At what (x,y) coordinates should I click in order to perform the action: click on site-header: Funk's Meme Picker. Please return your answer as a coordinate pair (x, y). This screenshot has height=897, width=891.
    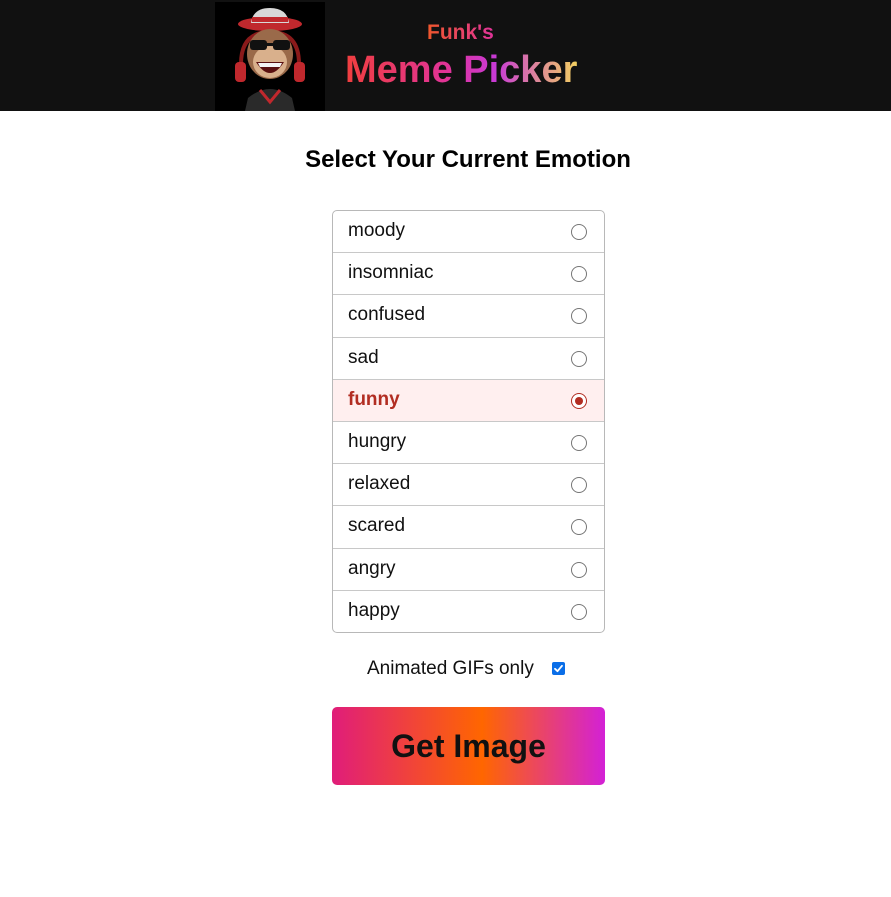
    Looking at the image, I should click on (445, 55).